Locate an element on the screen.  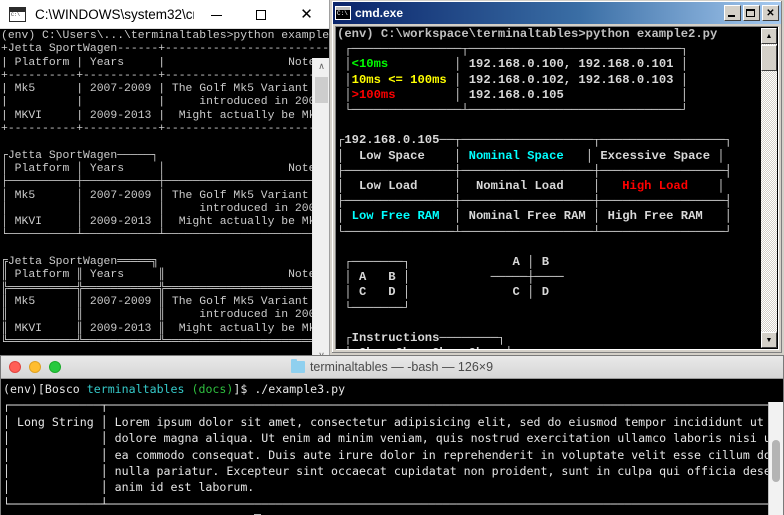
cmd-scrollbar: ▲ ▼ is located at coordinates (769, 188).